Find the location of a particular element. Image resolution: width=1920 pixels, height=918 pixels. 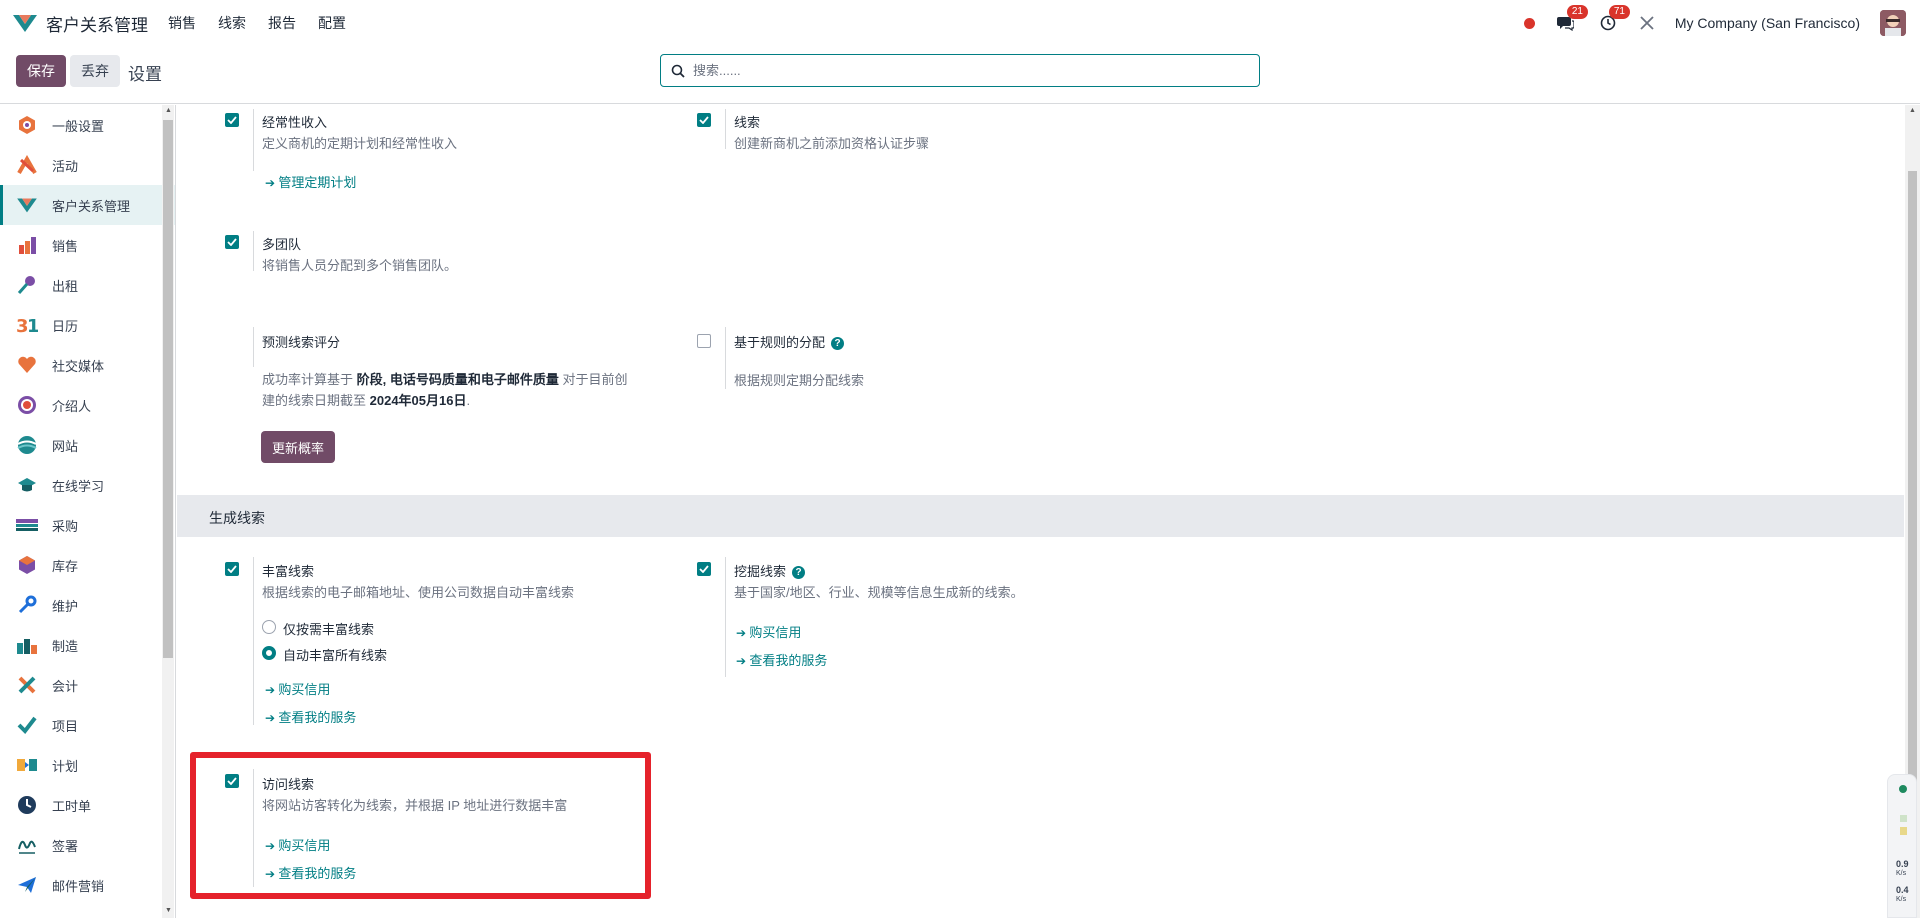

mine-checkbox is located at coordinates (704, 569).